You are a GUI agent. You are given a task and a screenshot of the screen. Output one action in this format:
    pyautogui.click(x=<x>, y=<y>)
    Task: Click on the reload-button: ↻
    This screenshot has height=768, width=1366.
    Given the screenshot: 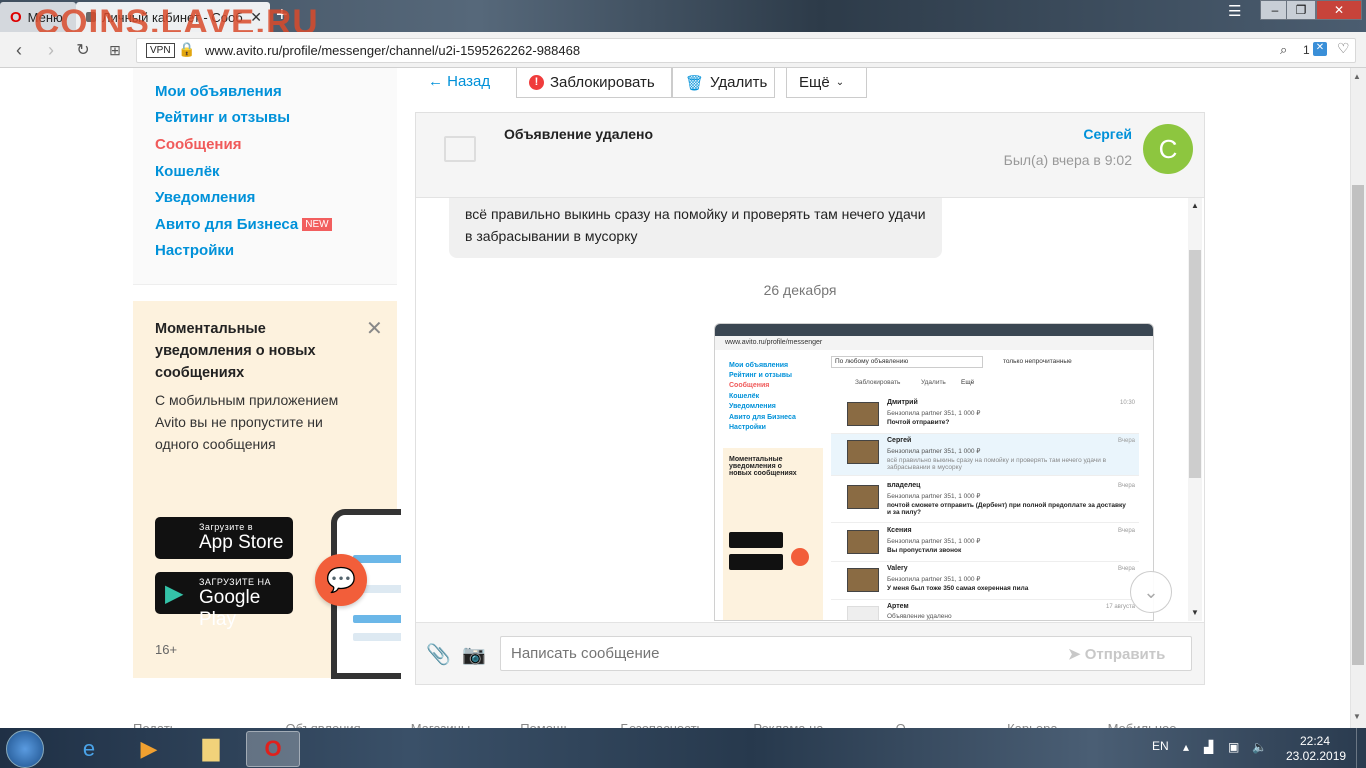 What is the action you would take?
    pyautogui.click(x=83, y=50)
    